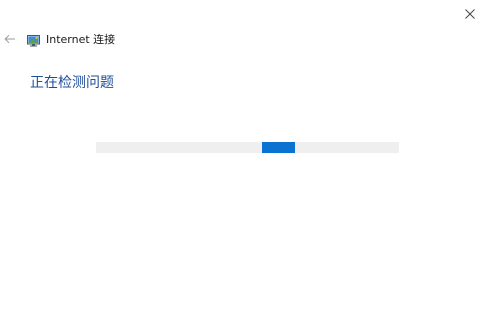 This screenshot has height=317, width=490. Describe the element at coordinates (33, 40) in the screenshot. I see `network-troubleshooter-icon` at that location.